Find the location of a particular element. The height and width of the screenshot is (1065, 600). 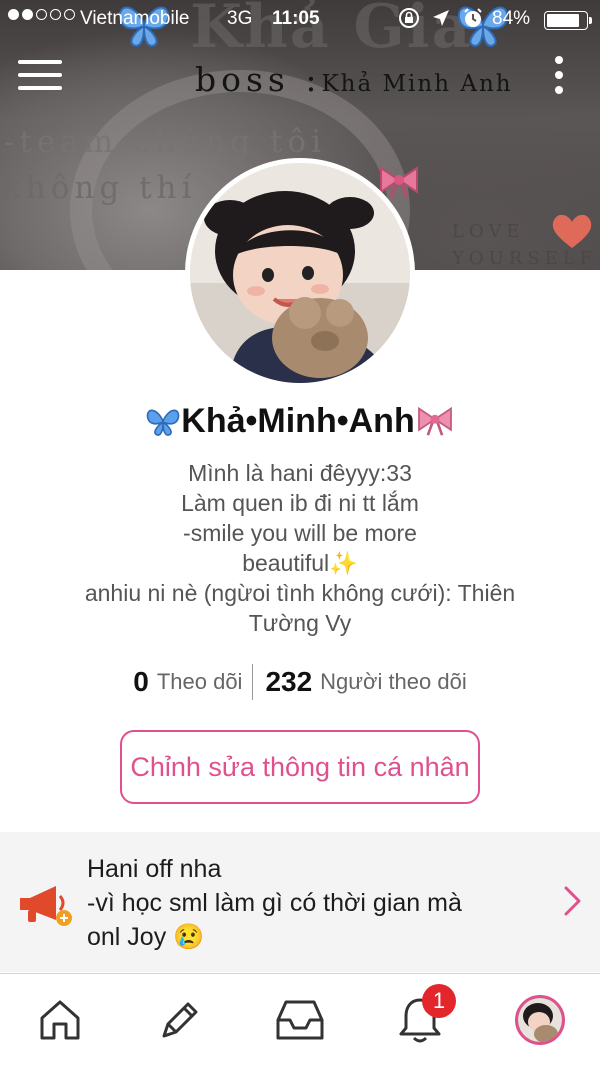

tab-inbox is located at coordinates (300, 1020).